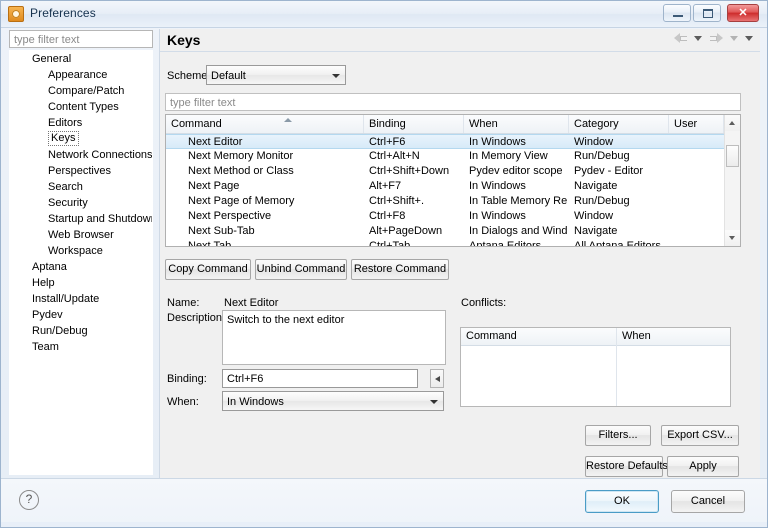  What do you see at coordinates (390, 243) in the screenshot?
I see `cell-binding: Ctrl+Tab` at bounding box center [390, 243].